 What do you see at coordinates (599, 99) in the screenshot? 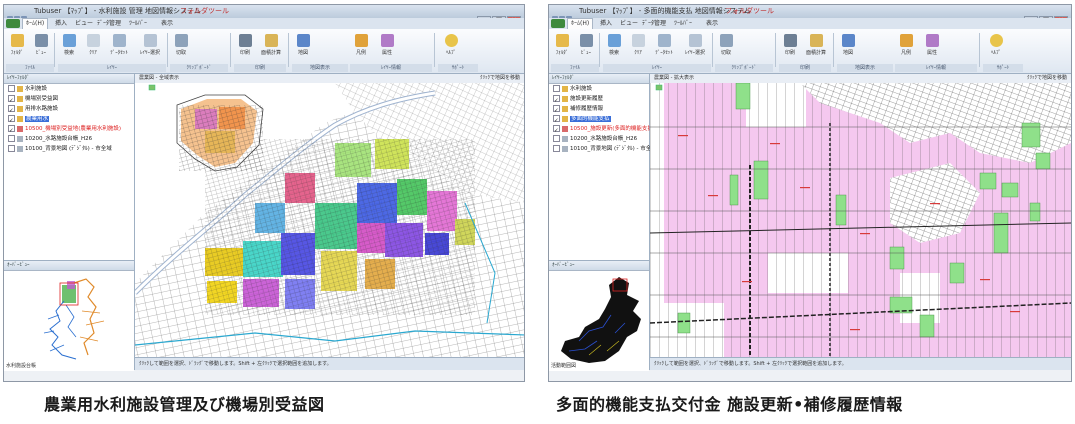
I see `layer-item: ✓ 施設更新履歴` at bounding box center [599, 99].